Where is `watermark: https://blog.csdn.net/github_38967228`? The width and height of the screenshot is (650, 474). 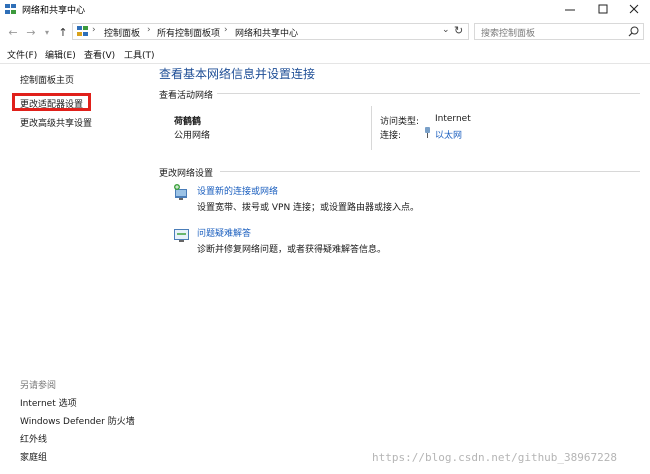
watermark: https://blog.csdn.net/github_38967228 is located at coordinates (495, 457).